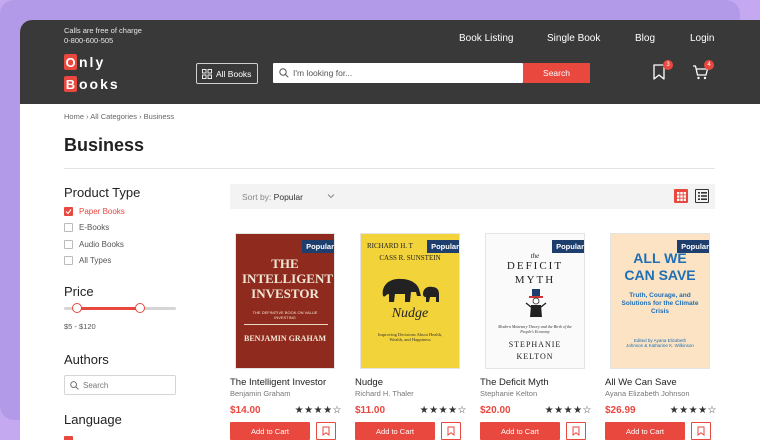 Image resolution: width=760 pixels, height=440 pixels. Describe the element at coordinates (120, 308) in the screenshot. I see `price-slider` at that location.